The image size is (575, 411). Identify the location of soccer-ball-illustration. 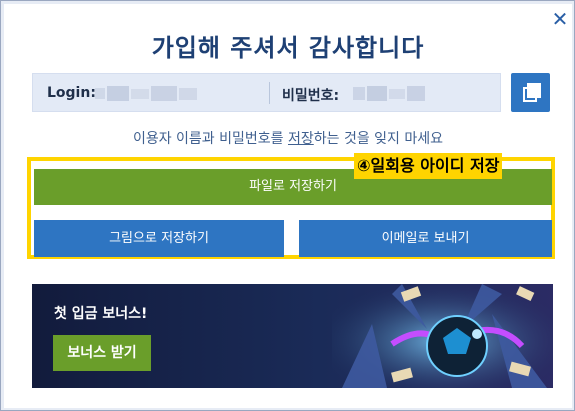
(442, 336).